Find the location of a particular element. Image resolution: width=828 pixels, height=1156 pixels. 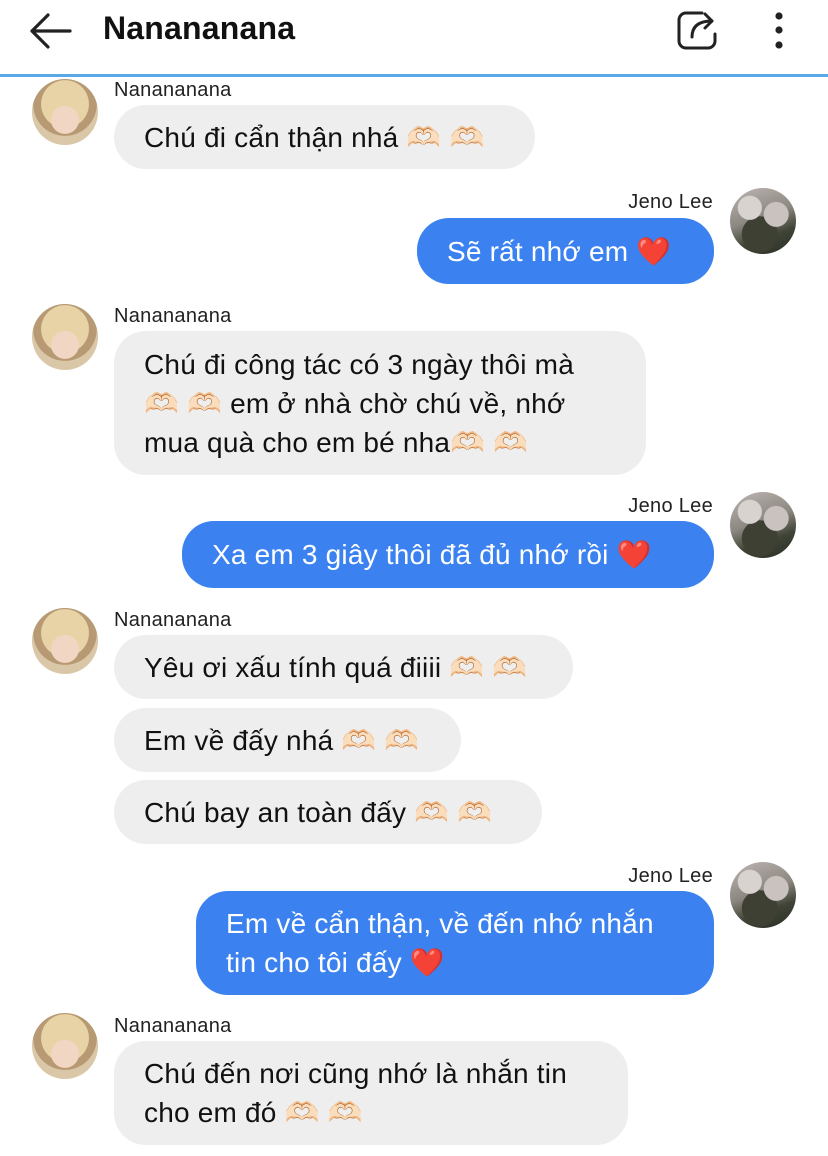

arrow-left-icon is located at coordinates (51, 31).